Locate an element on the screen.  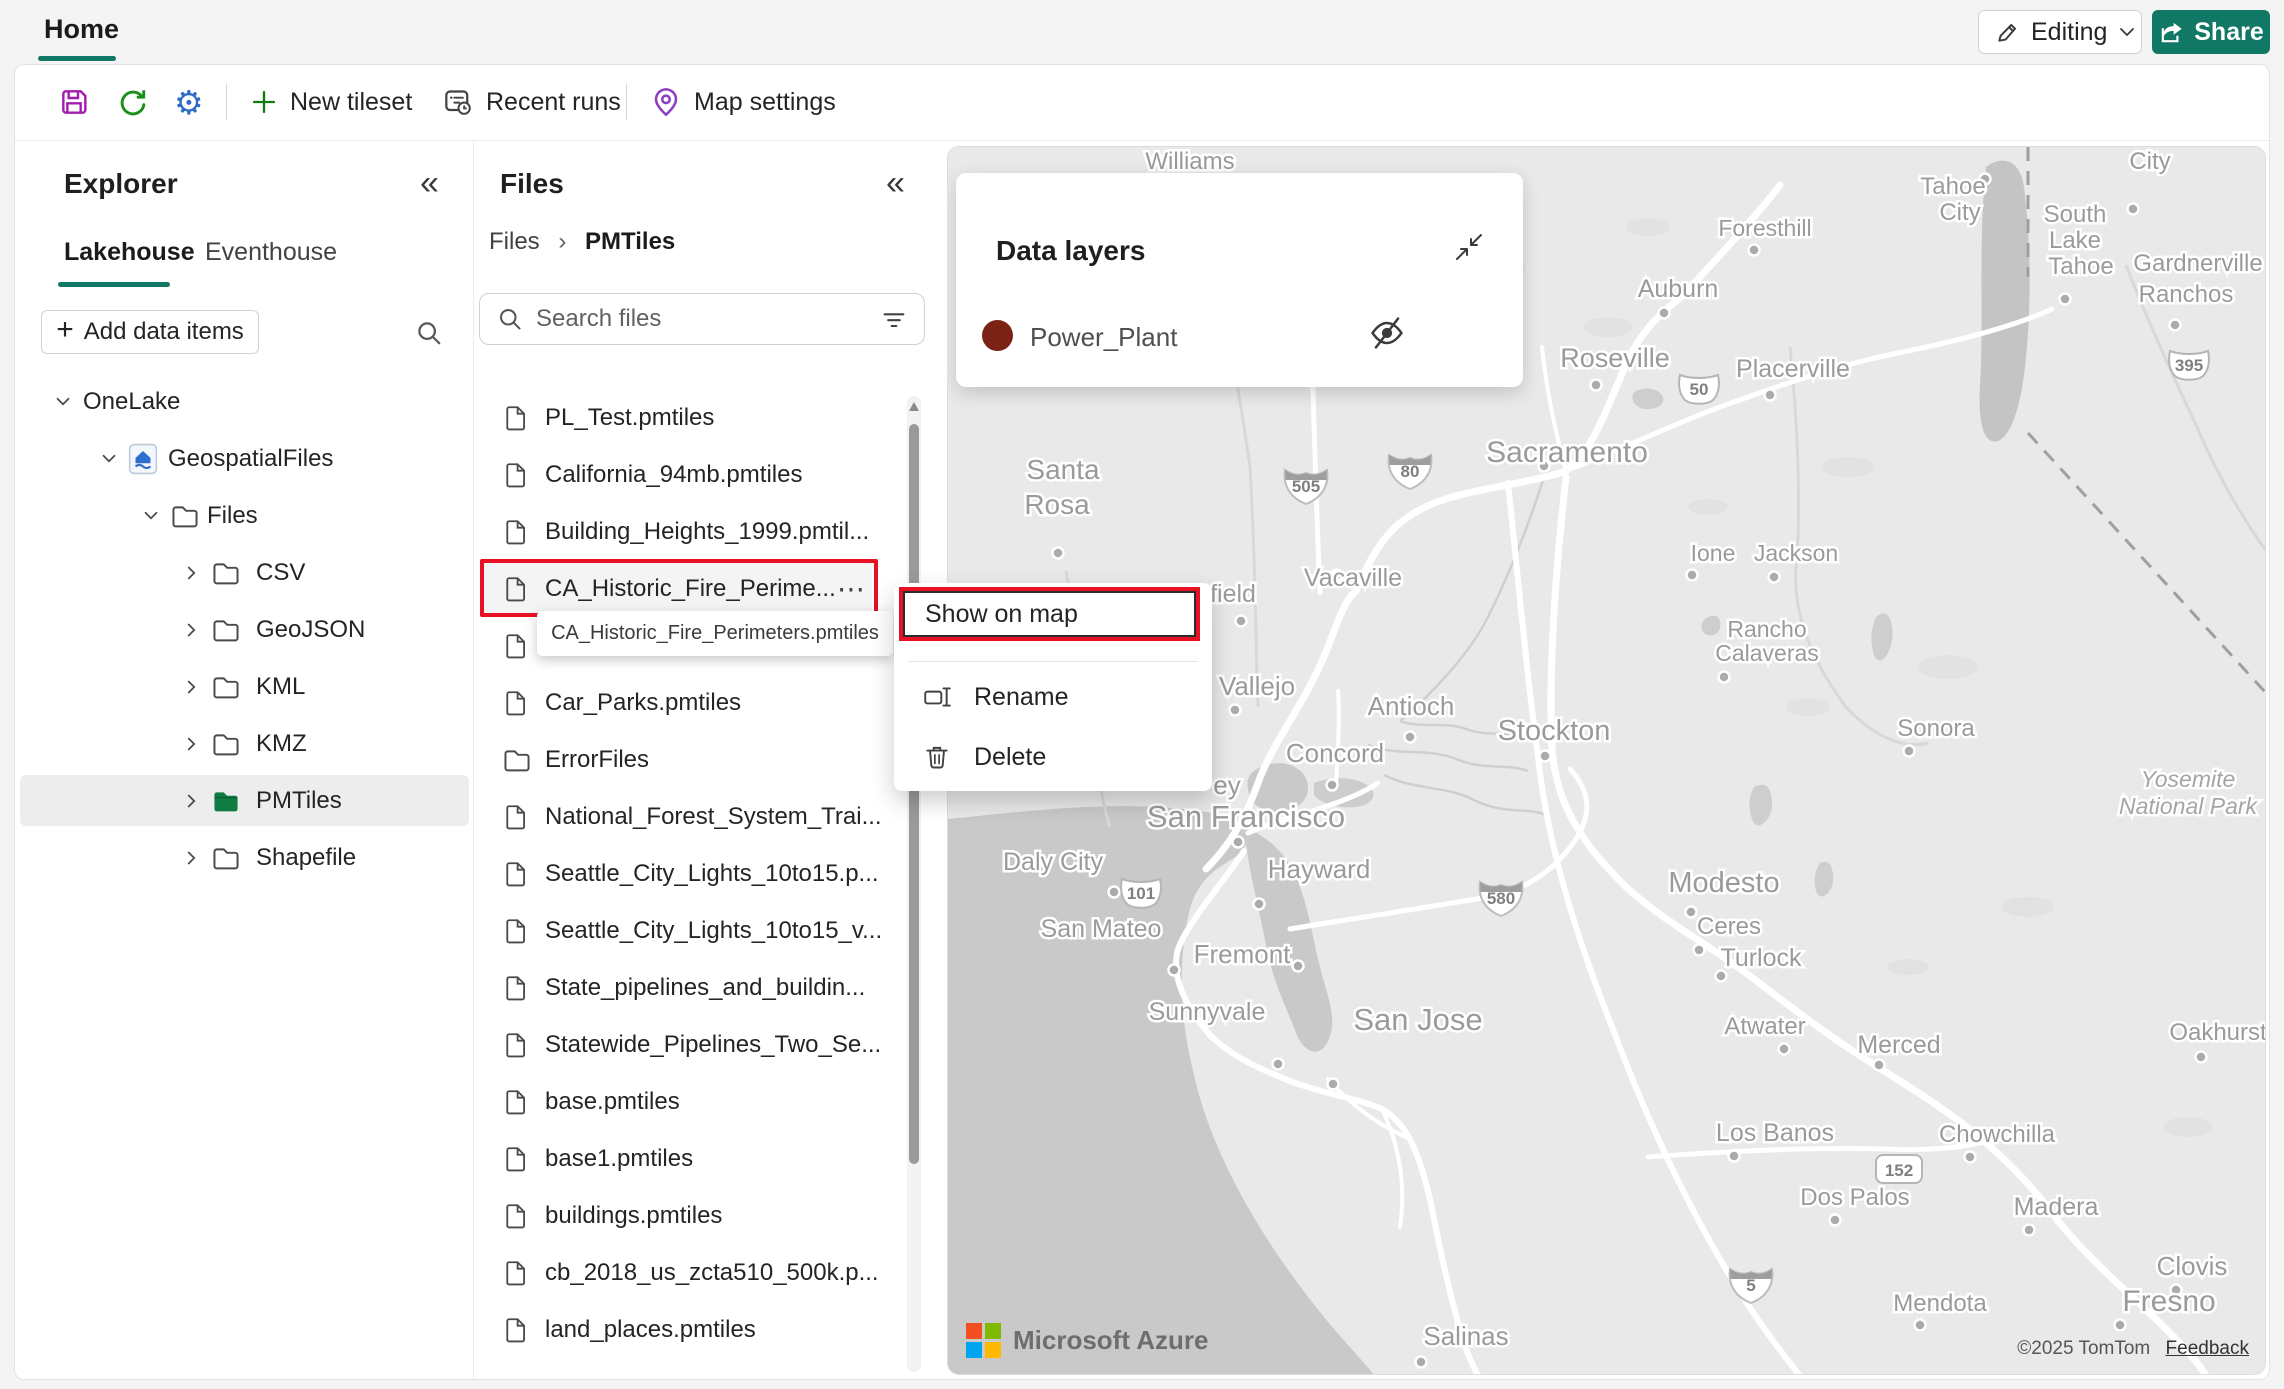
settings-gear-button: ⚙ is located at coordinates (189, 102).